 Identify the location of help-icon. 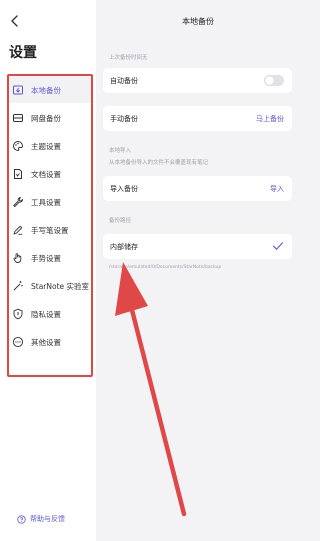
(21, 519).